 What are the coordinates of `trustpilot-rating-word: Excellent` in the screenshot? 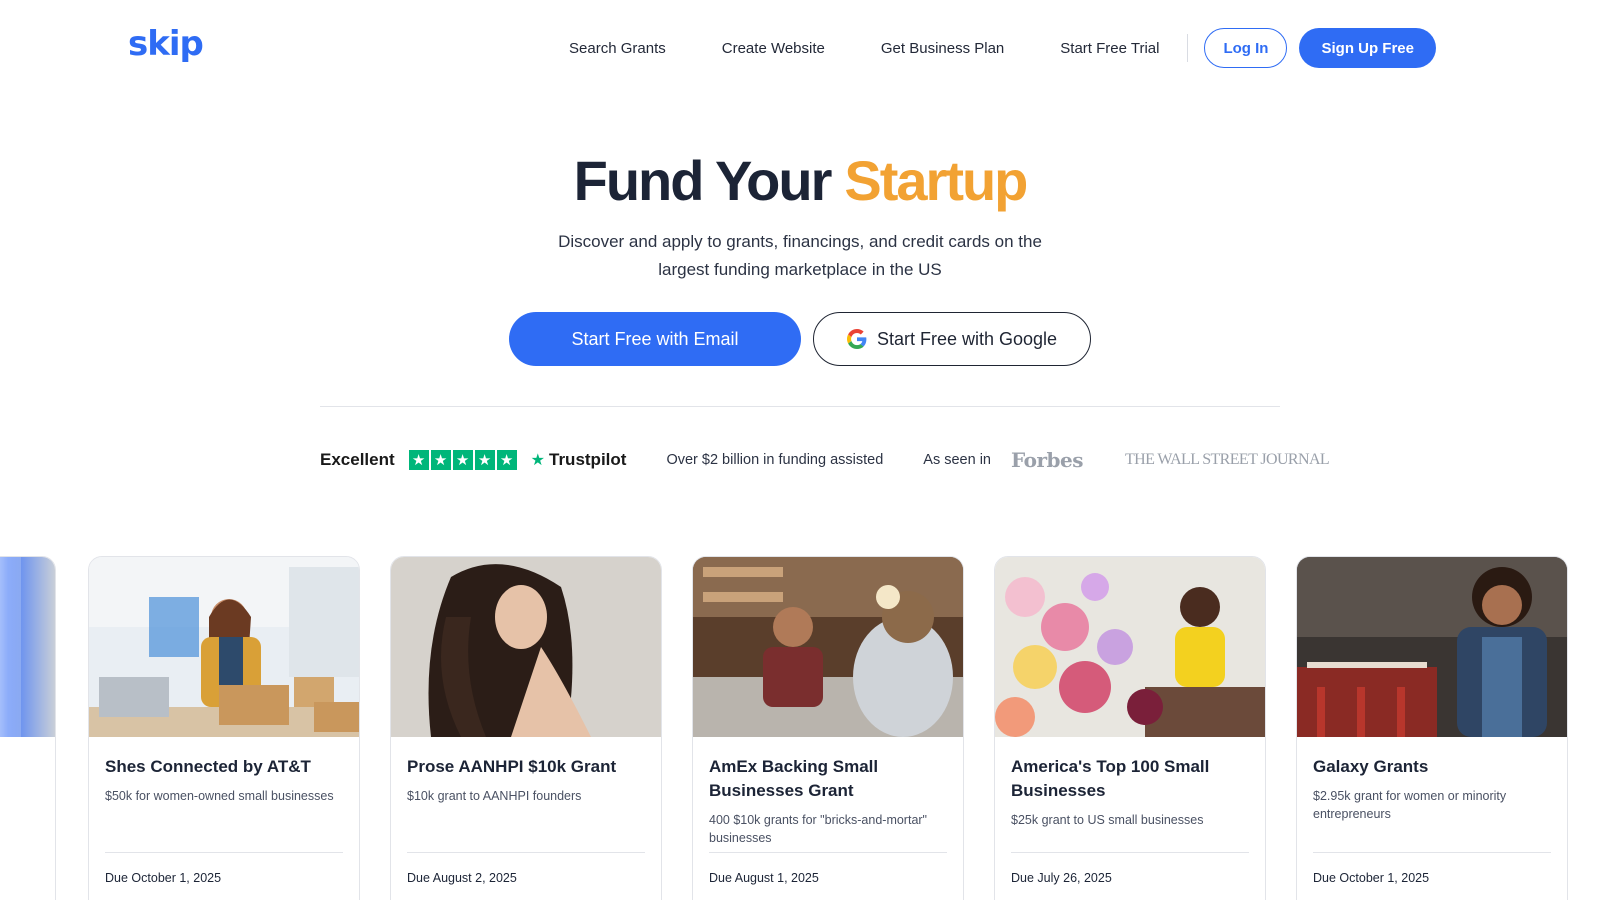 It's located at (357, 459).